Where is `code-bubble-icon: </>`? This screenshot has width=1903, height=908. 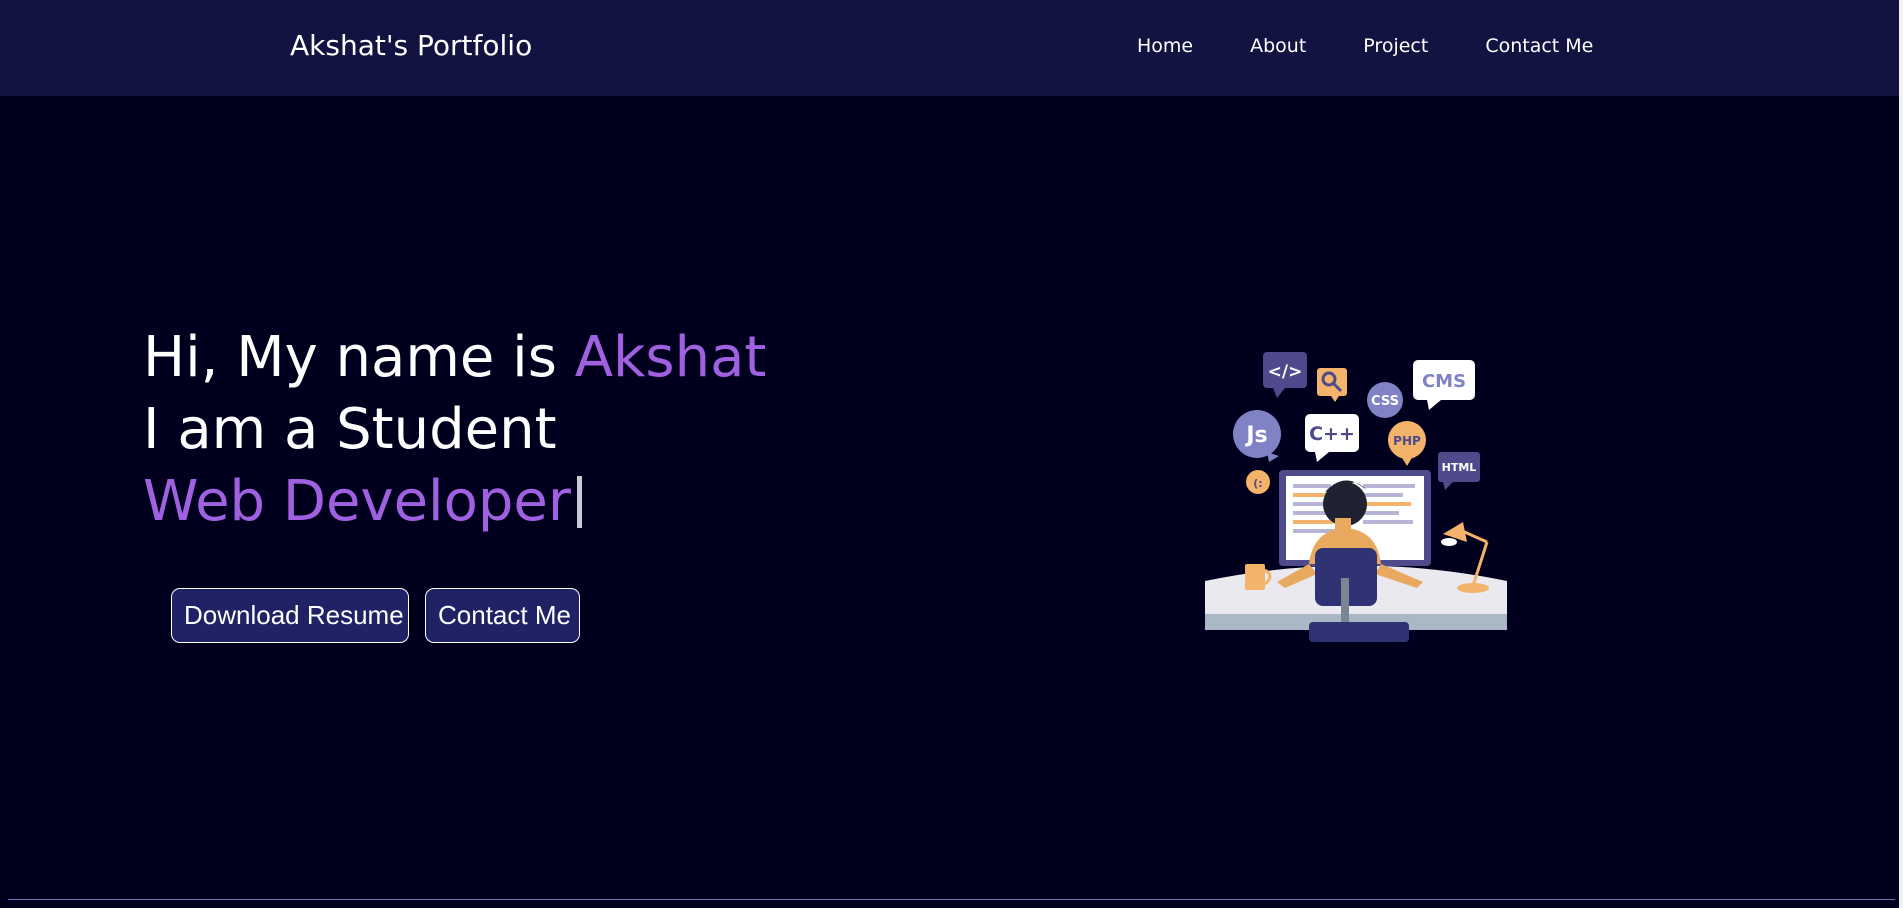 code-bubble-icon: </> is located at coordinates (1285, 375).